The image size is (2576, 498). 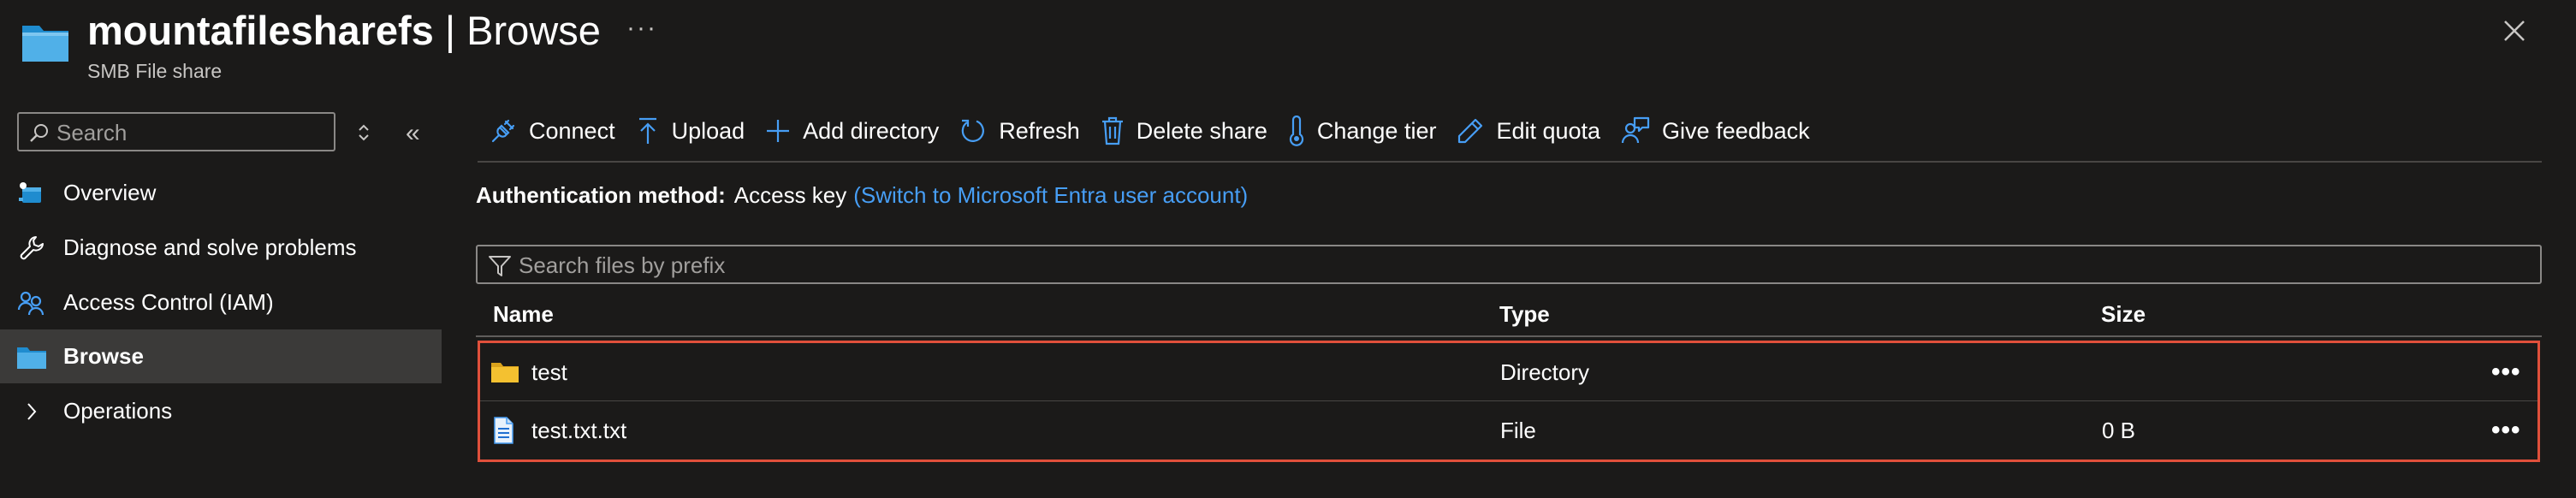 I want to click on table-header-divider, so click(x=1509, y=336).